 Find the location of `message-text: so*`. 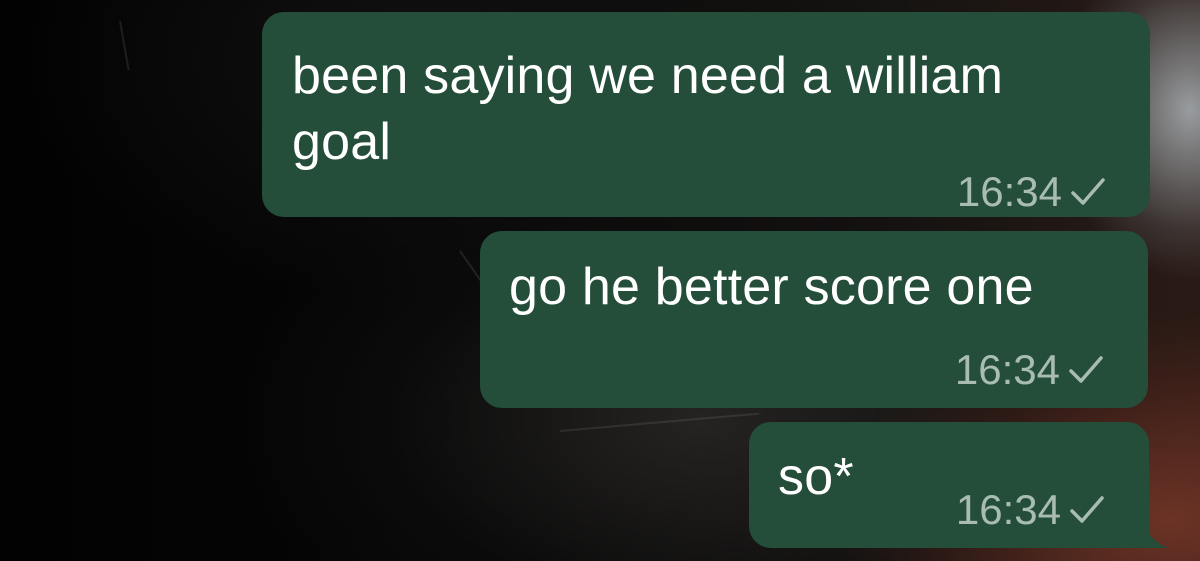

message-text: so* is located at coordinates (816, 477).